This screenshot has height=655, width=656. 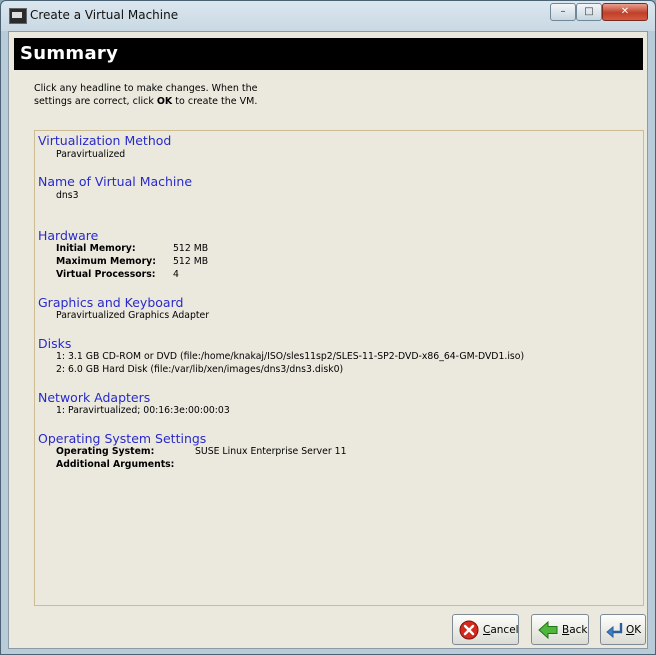 I want to click on network-adapters-link: Network Adapters, so click(x=94, y=397).